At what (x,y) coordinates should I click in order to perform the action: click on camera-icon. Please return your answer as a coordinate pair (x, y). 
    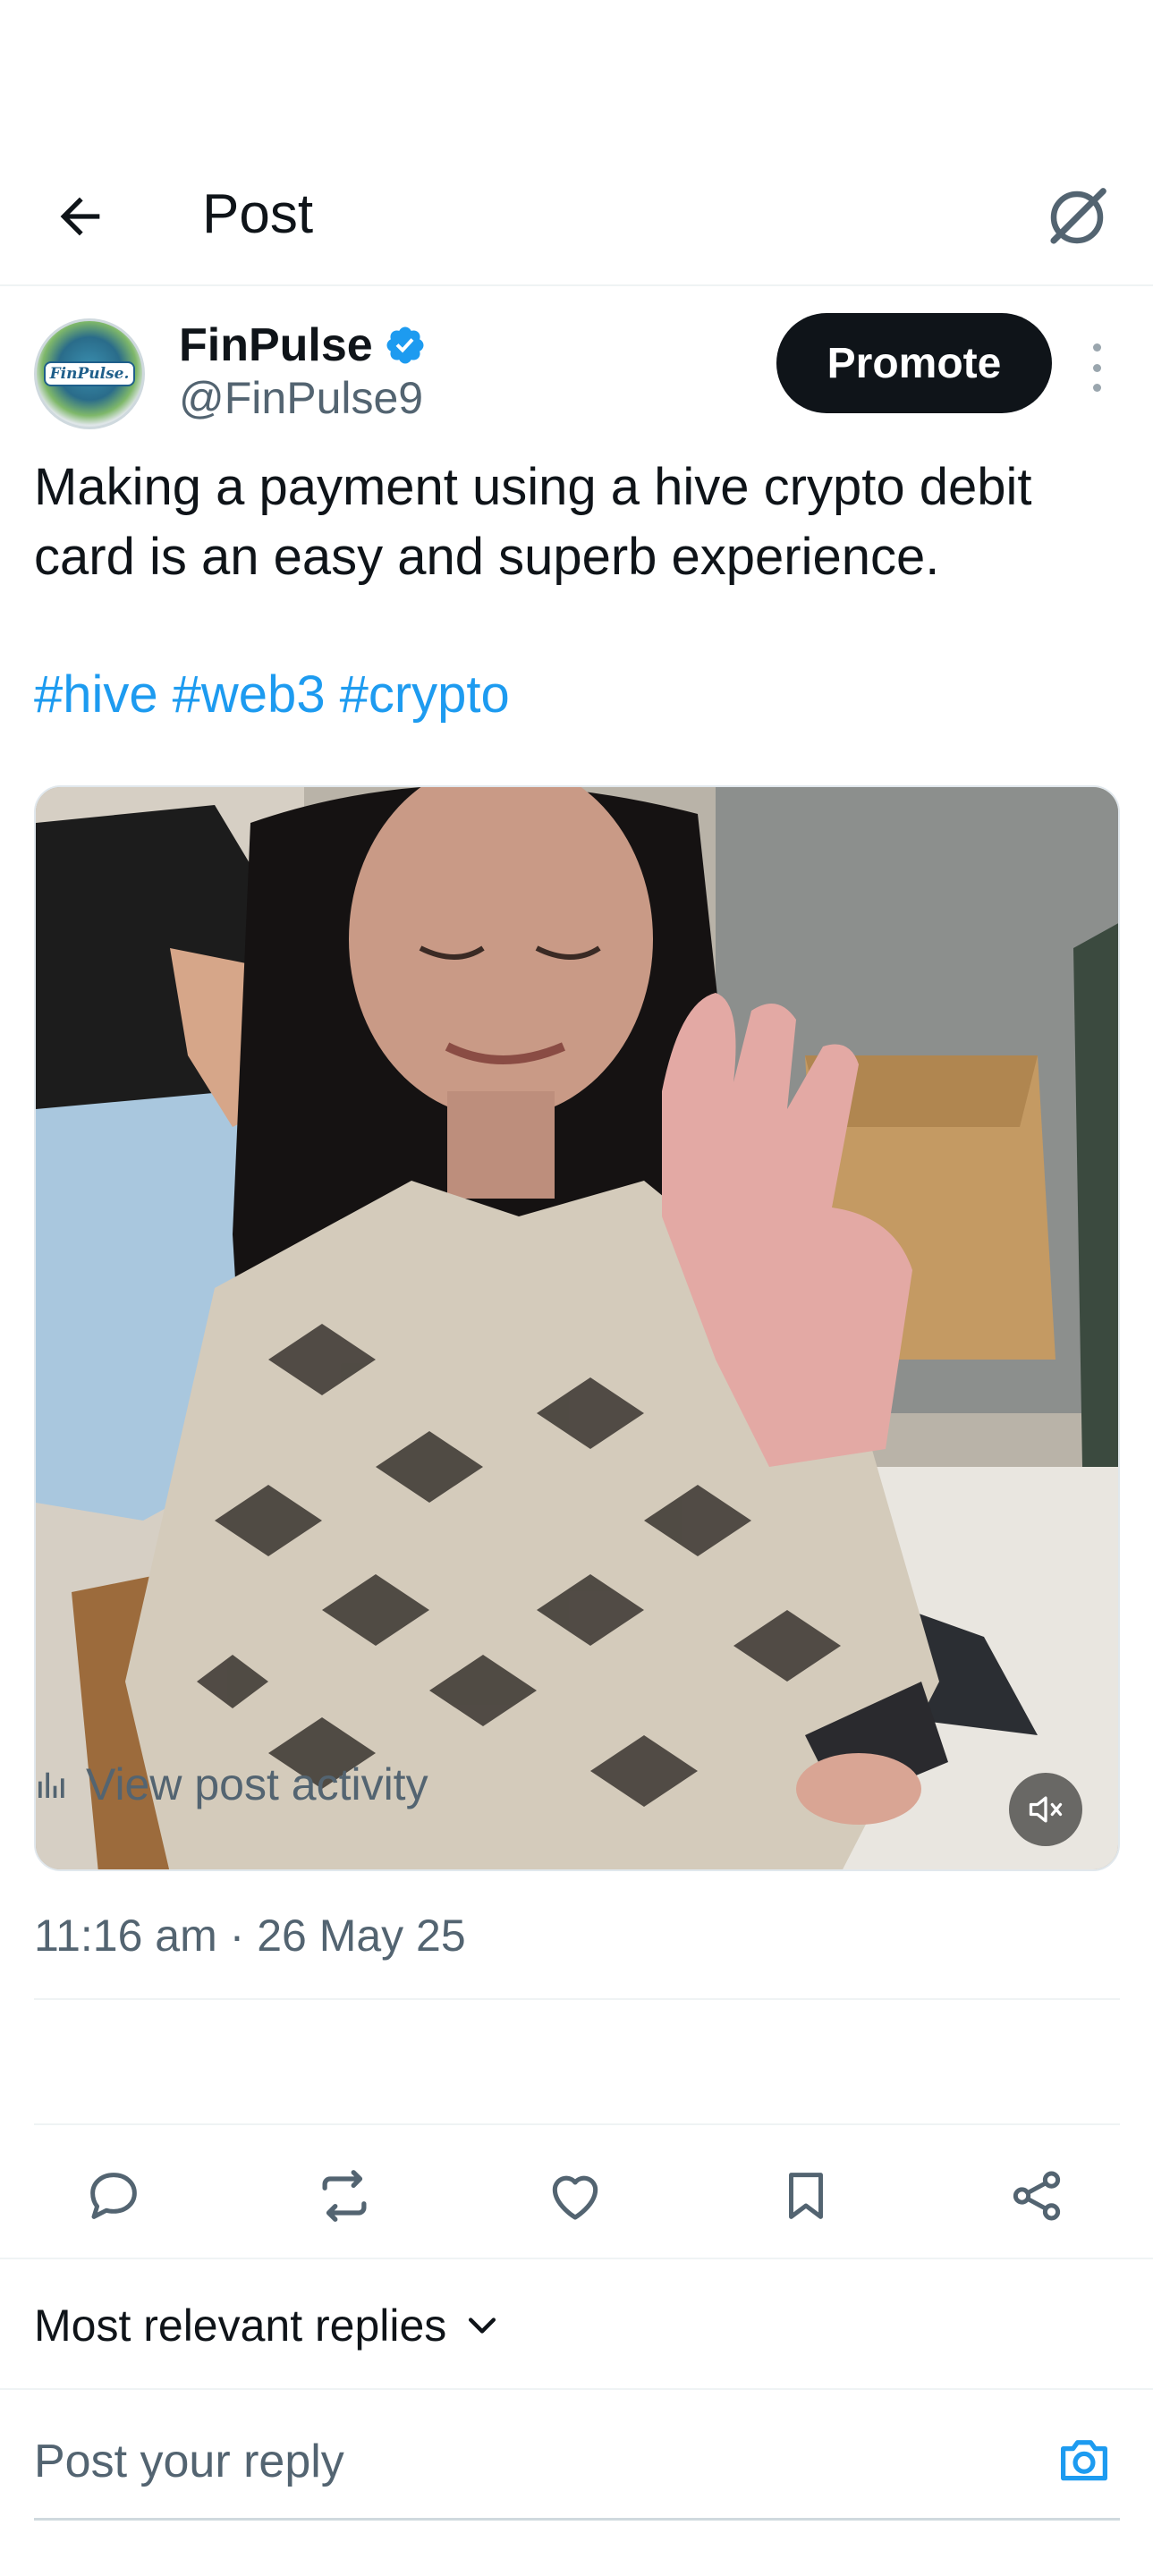
    Looking at the image, I should click on (1084, 2460).